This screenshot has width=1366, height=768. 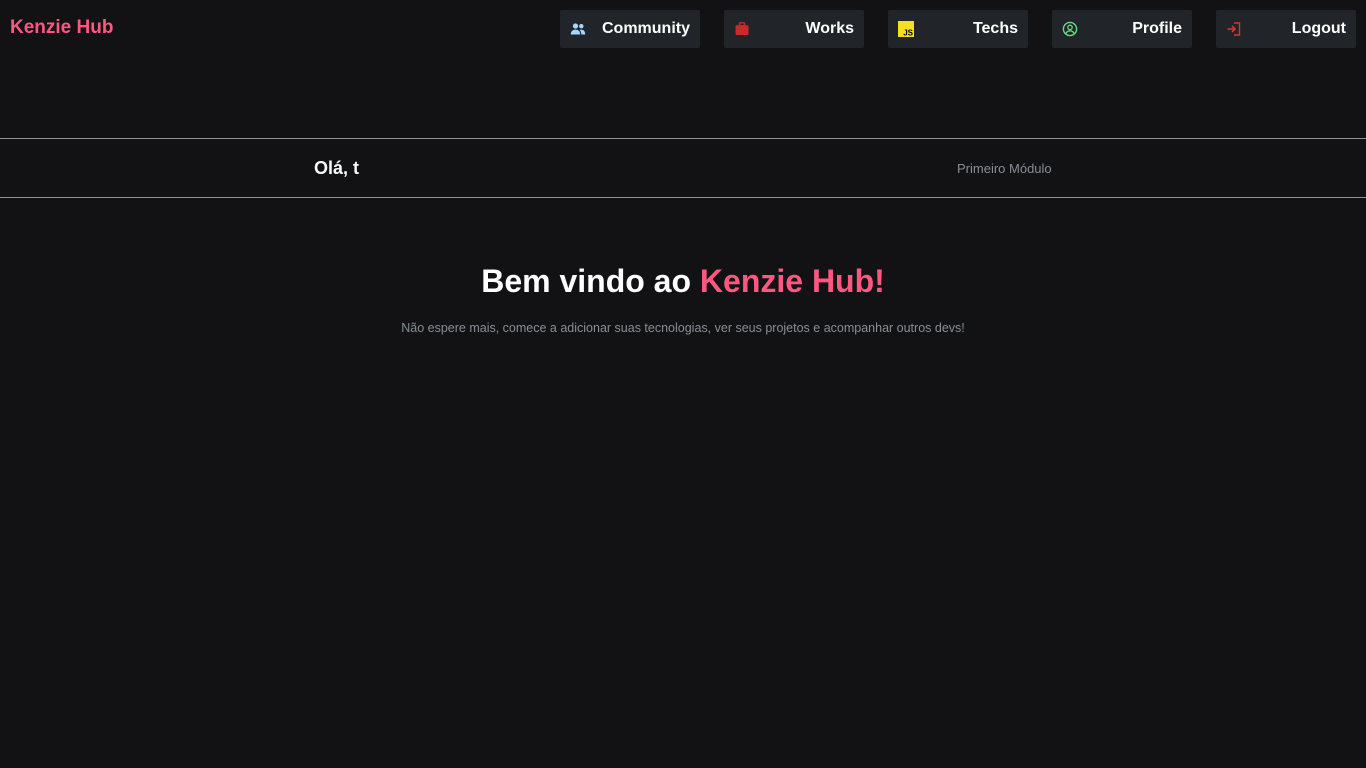 What do you see at coordinates (590, 281) in the screenshot?
I see `welcome-title-prefix: Bem vindo ao` at bounding box center [590, 281].